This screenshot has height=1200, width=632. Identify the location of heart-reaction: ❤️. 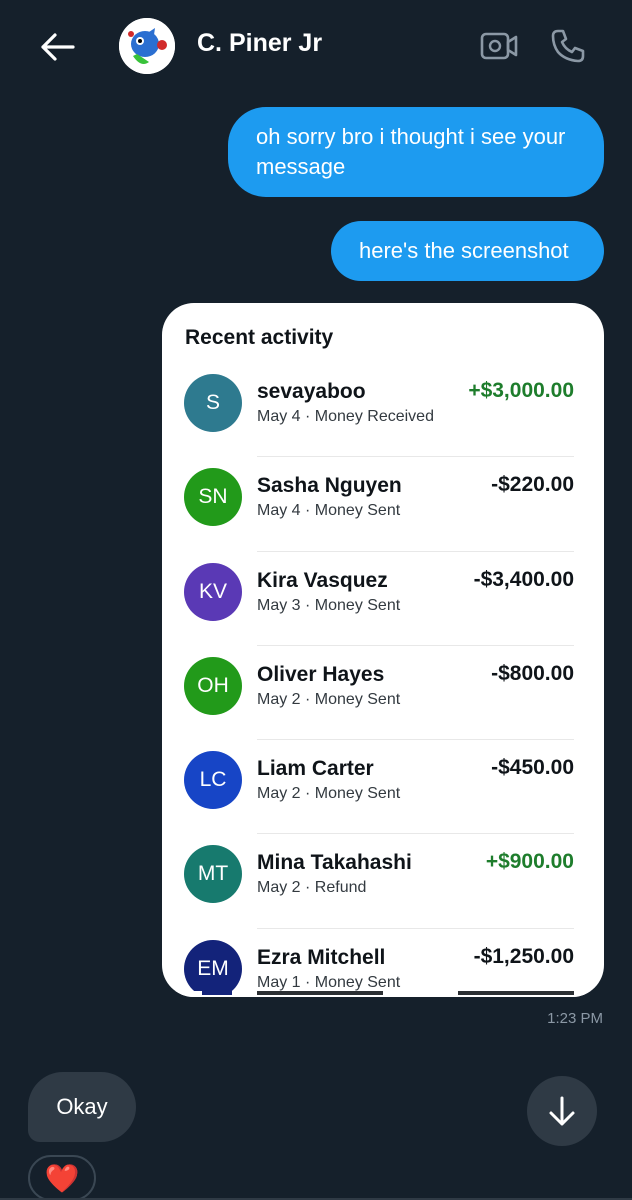
(62, 1177).